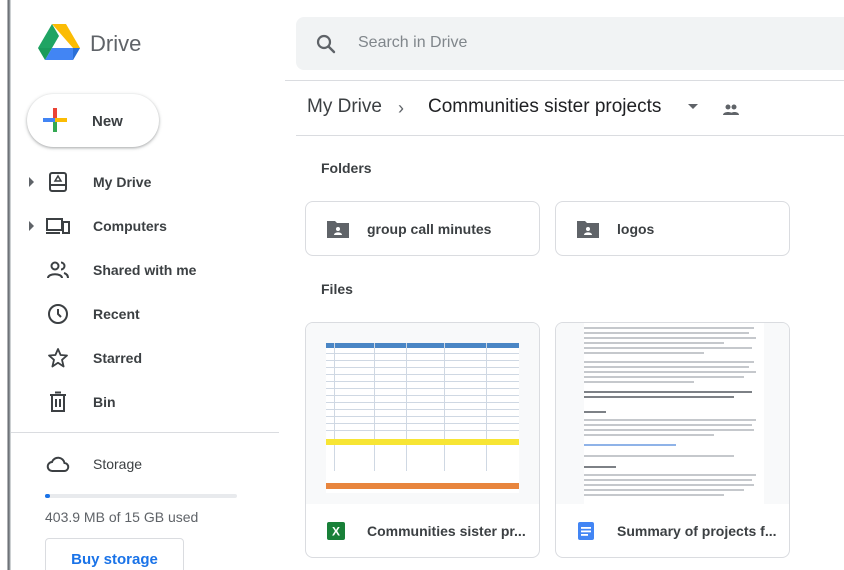  I want to click on sidebar-item-label: Computers, so click(130, 226).